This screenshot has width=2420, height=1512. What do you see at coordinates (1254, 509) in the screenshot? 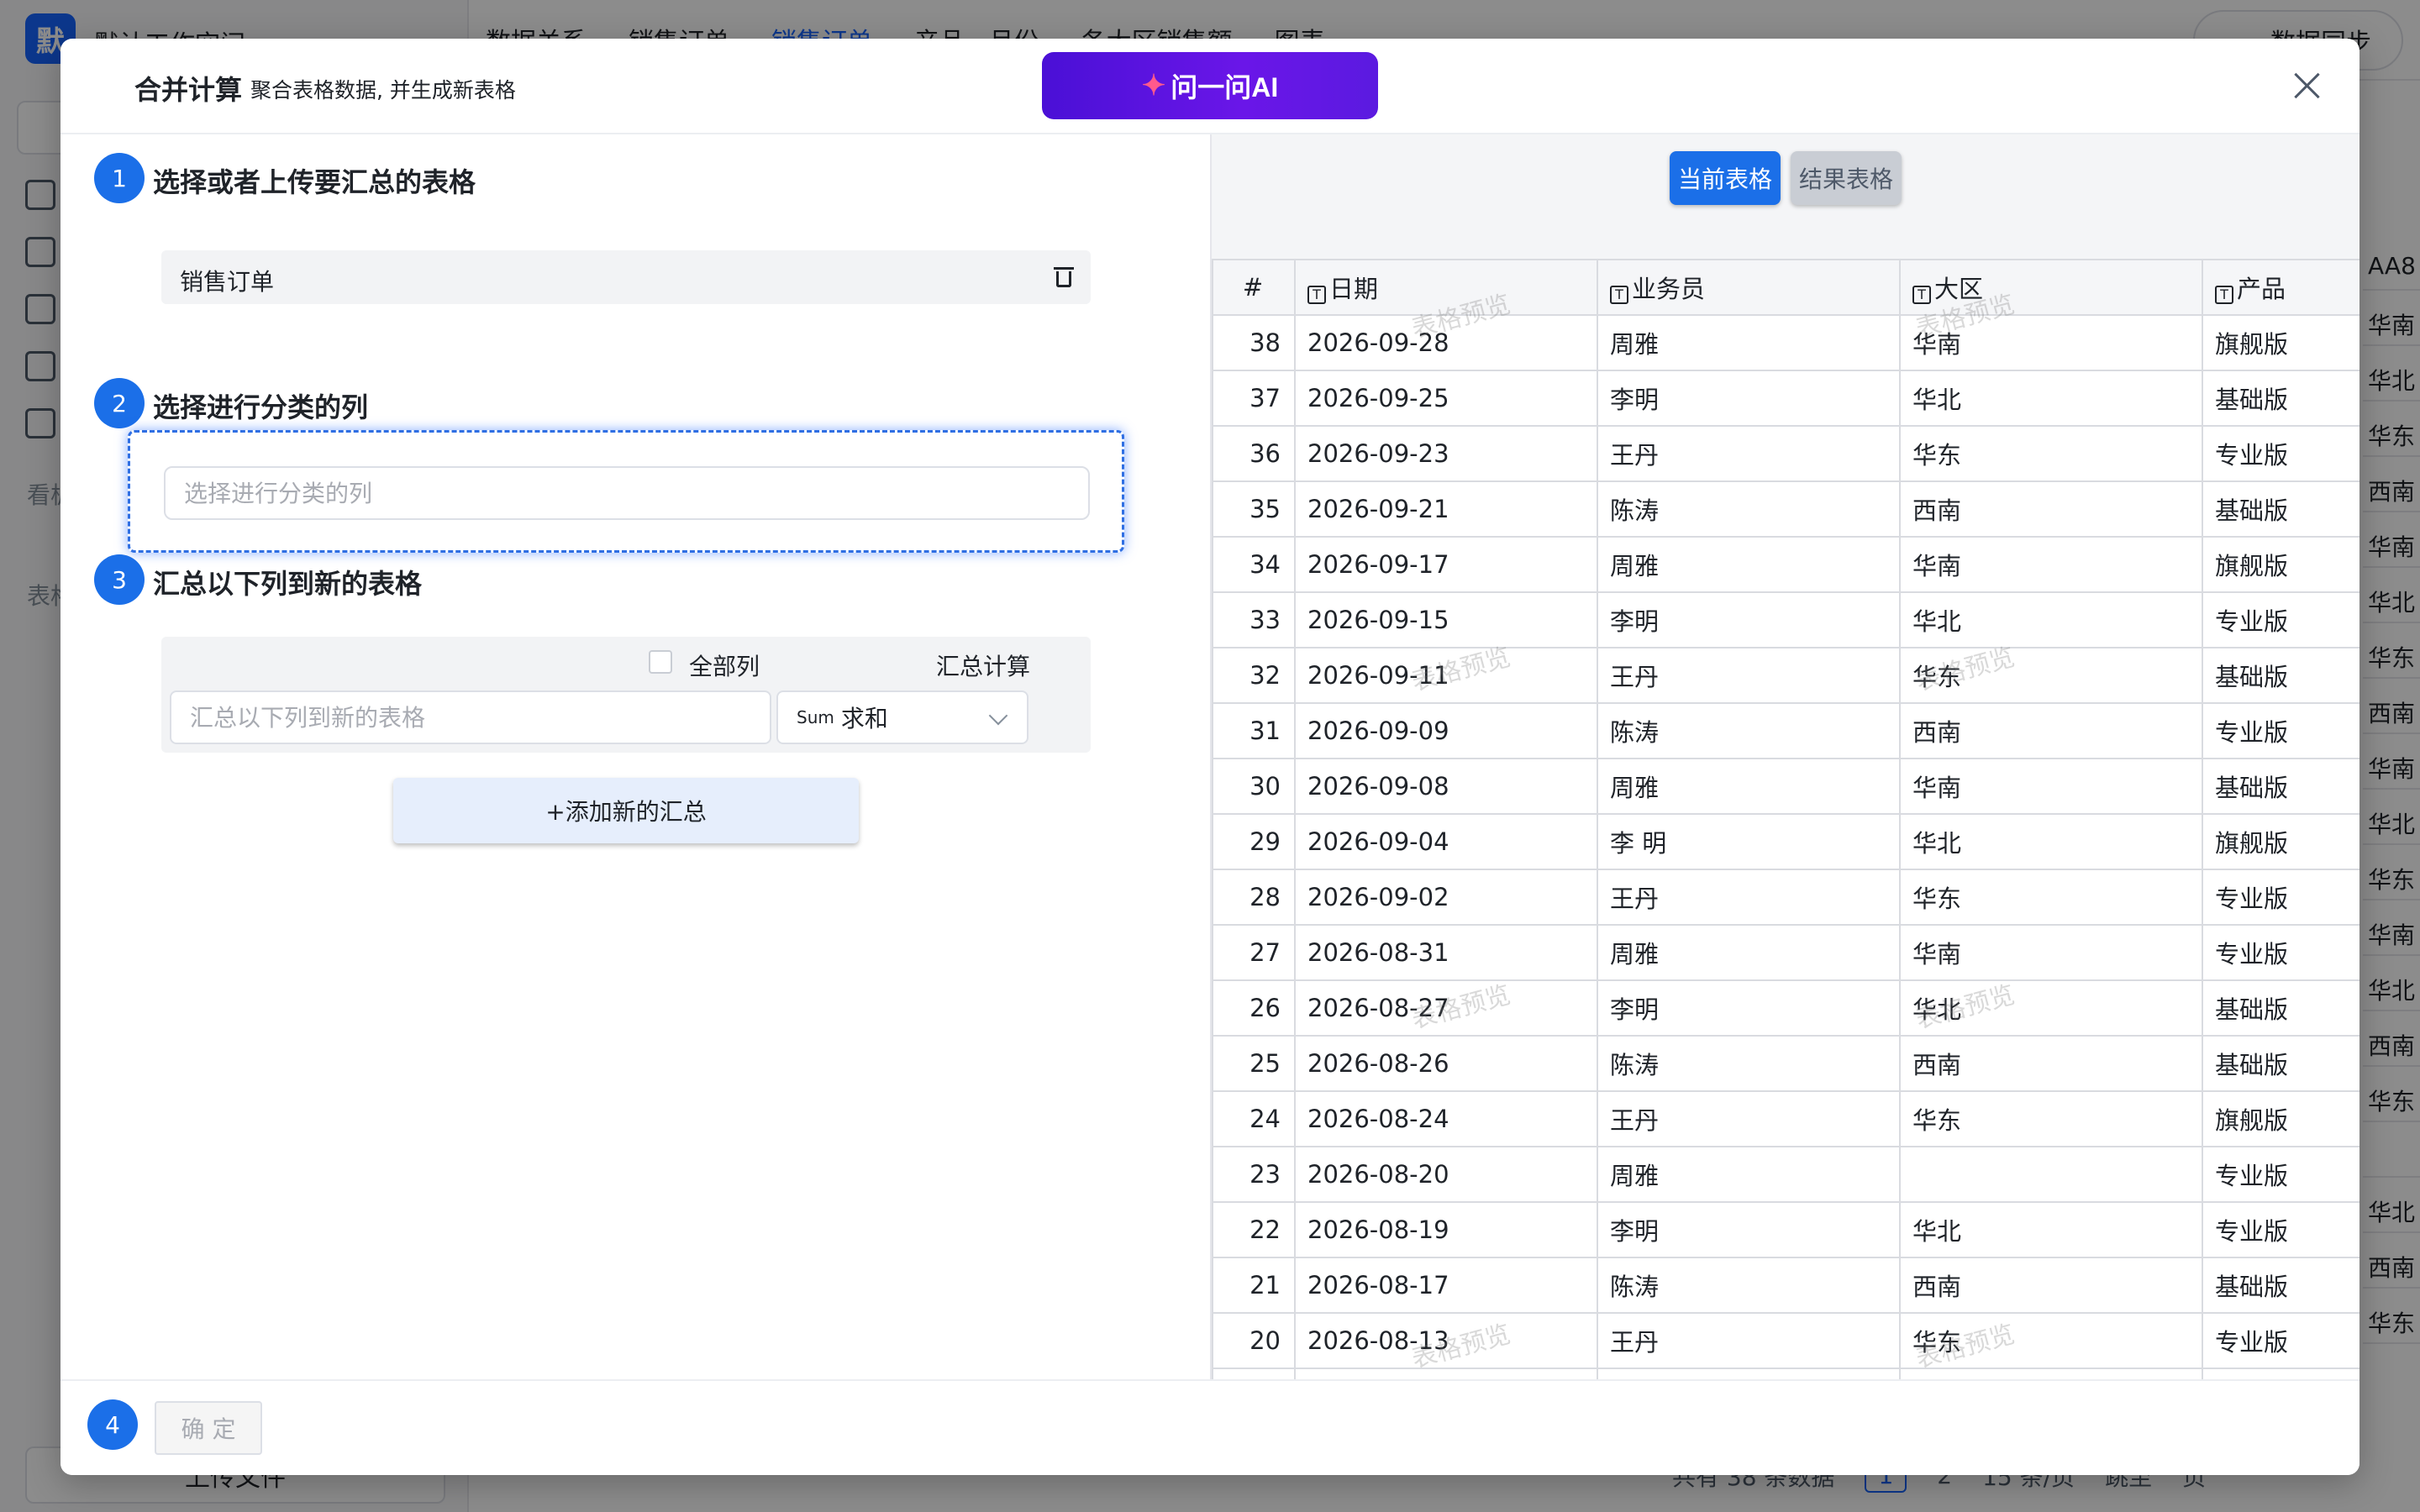
I see `row-index-cell: 35` at bounding box center [1254, 509].